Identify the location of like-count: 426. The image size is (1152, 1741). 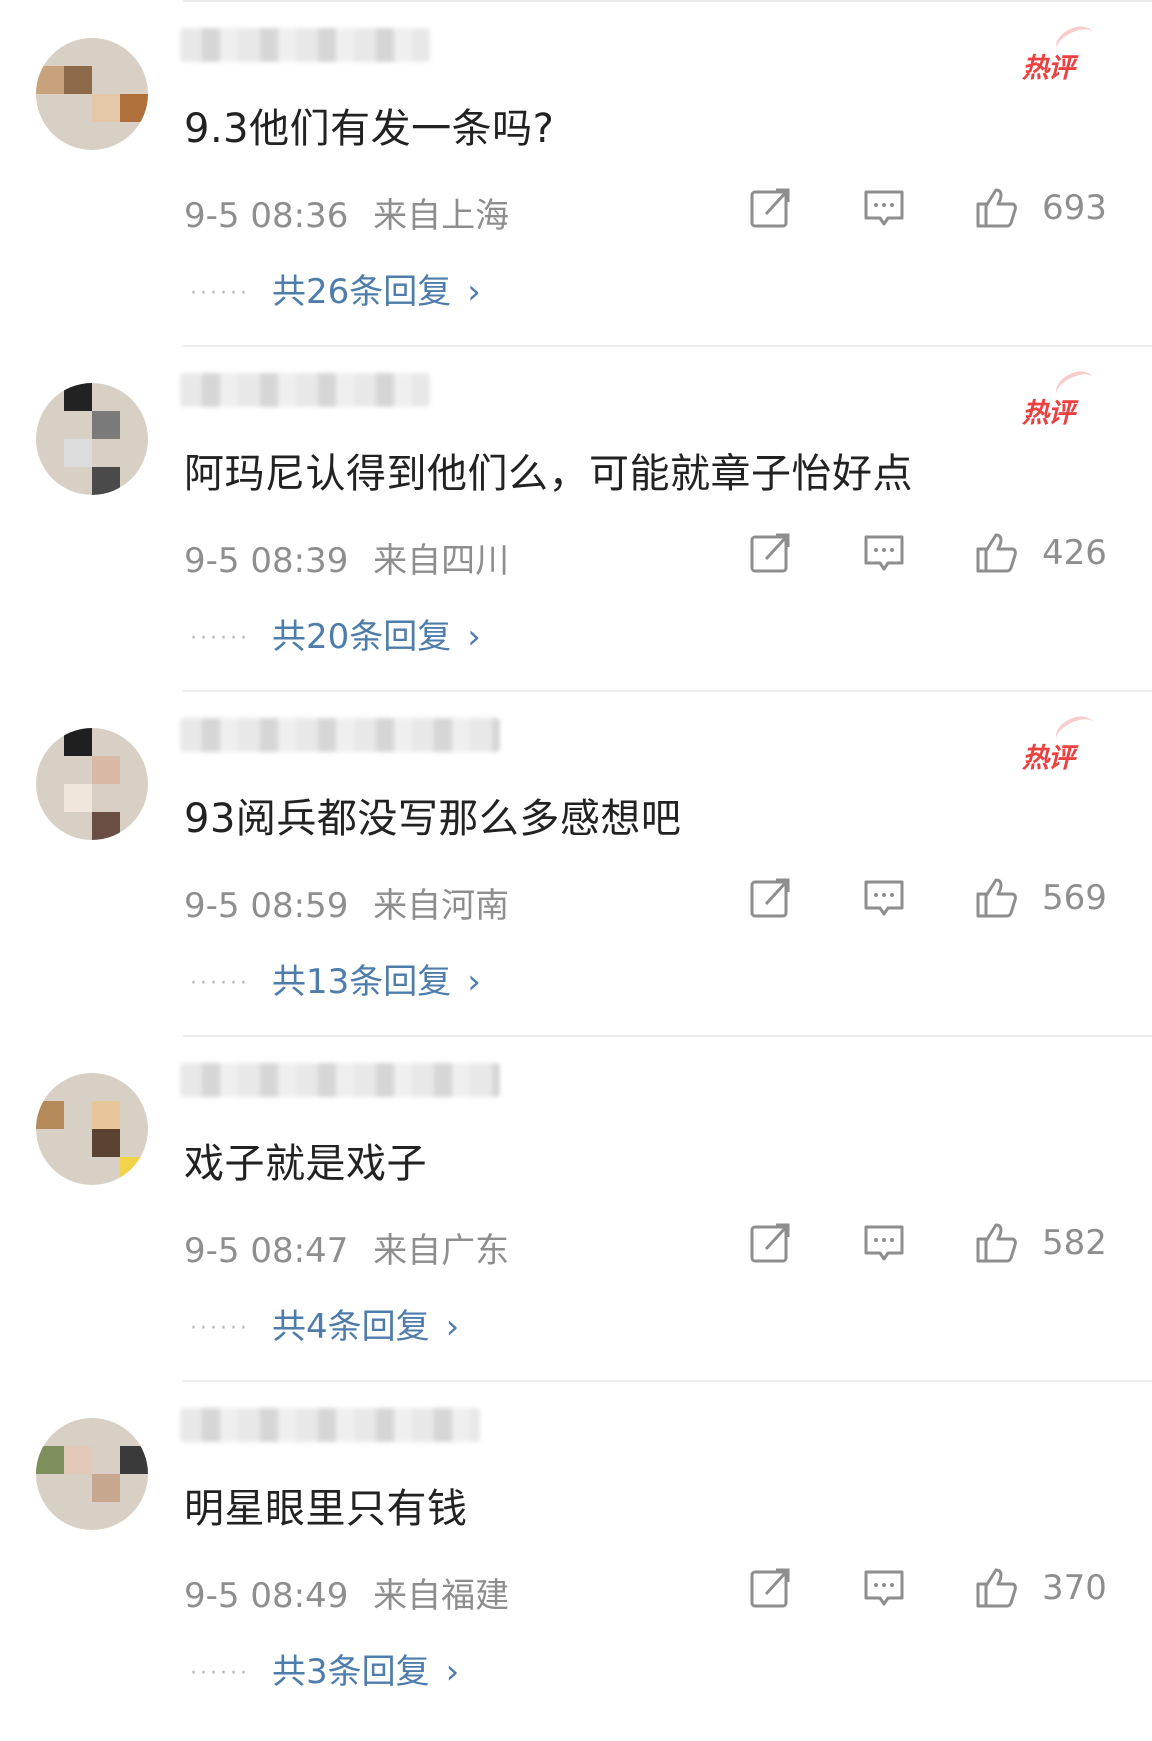
(1074, 553).